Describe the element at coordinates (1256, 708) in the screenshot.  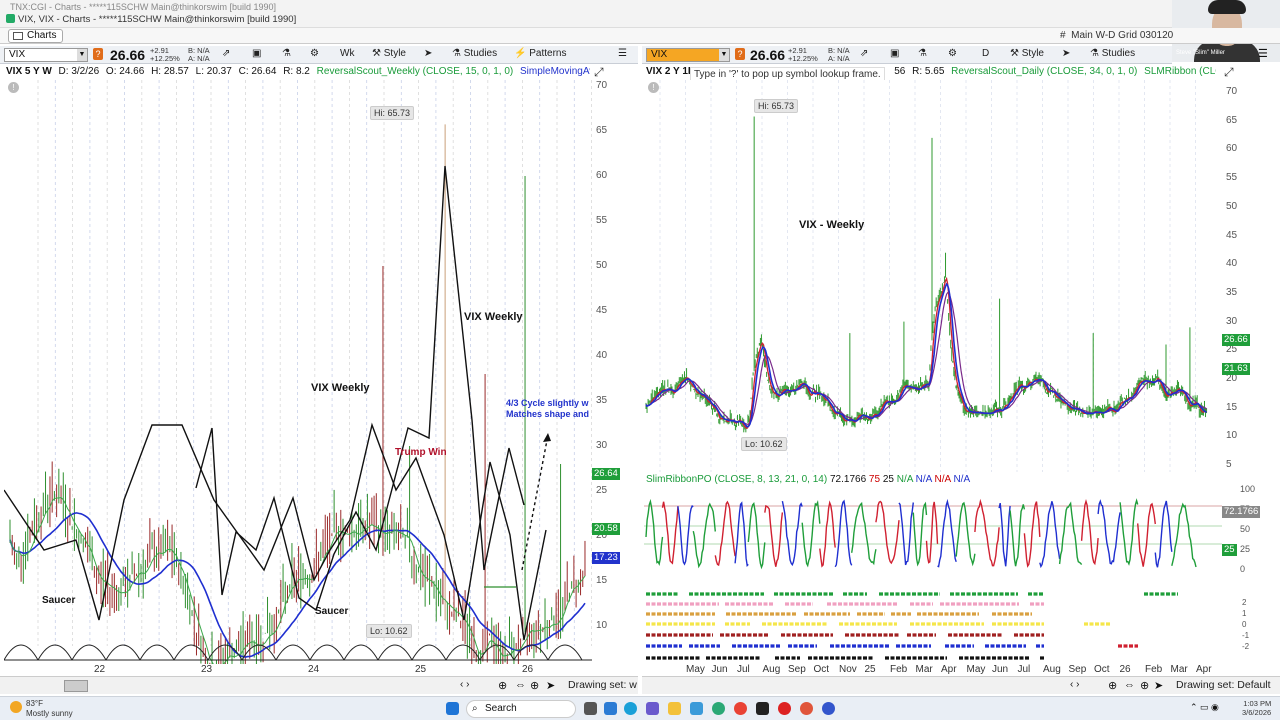
I see `taskbar-clock: 1:03 PM 3/6/2026` at that location.